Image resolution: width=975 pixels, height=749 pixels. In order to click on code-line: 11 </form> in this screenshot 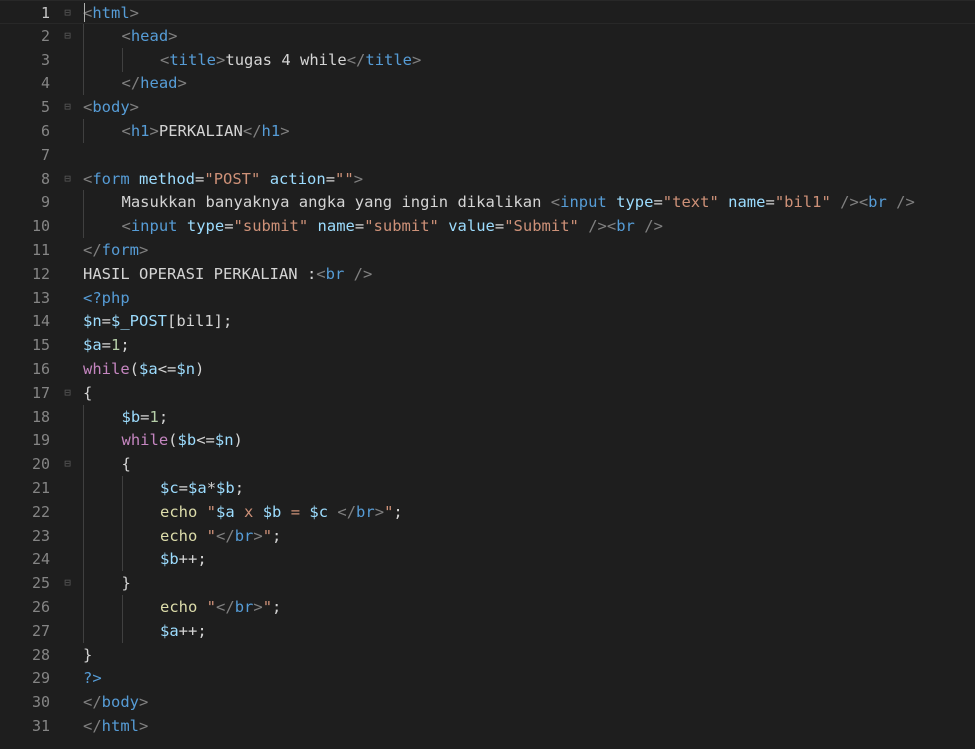, I will do `click(487, 250)`.